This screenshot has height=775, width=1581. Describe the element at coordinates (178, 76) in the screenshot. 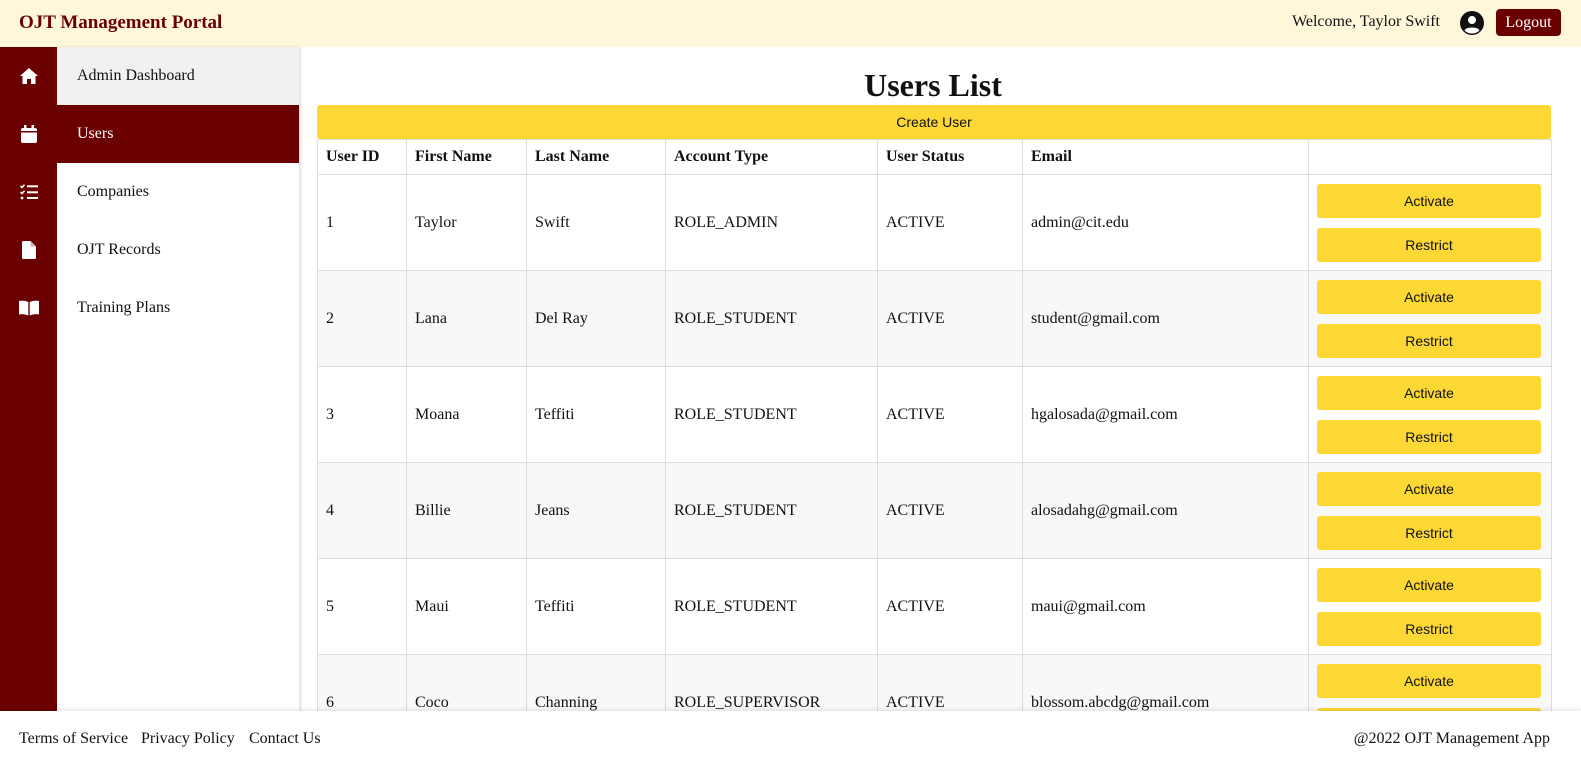

I see `sidebar-item-admin-dashboard: Admin Dashboard` at that location.